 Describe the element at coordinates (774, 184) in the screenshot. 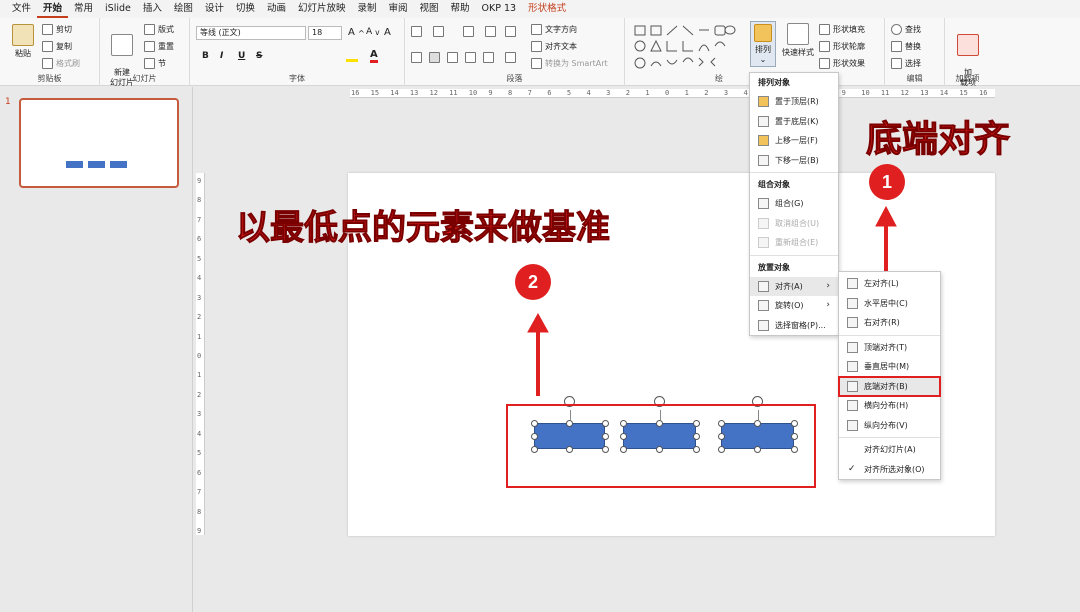

I see `menu-heading-group: 组合对象` at that location.